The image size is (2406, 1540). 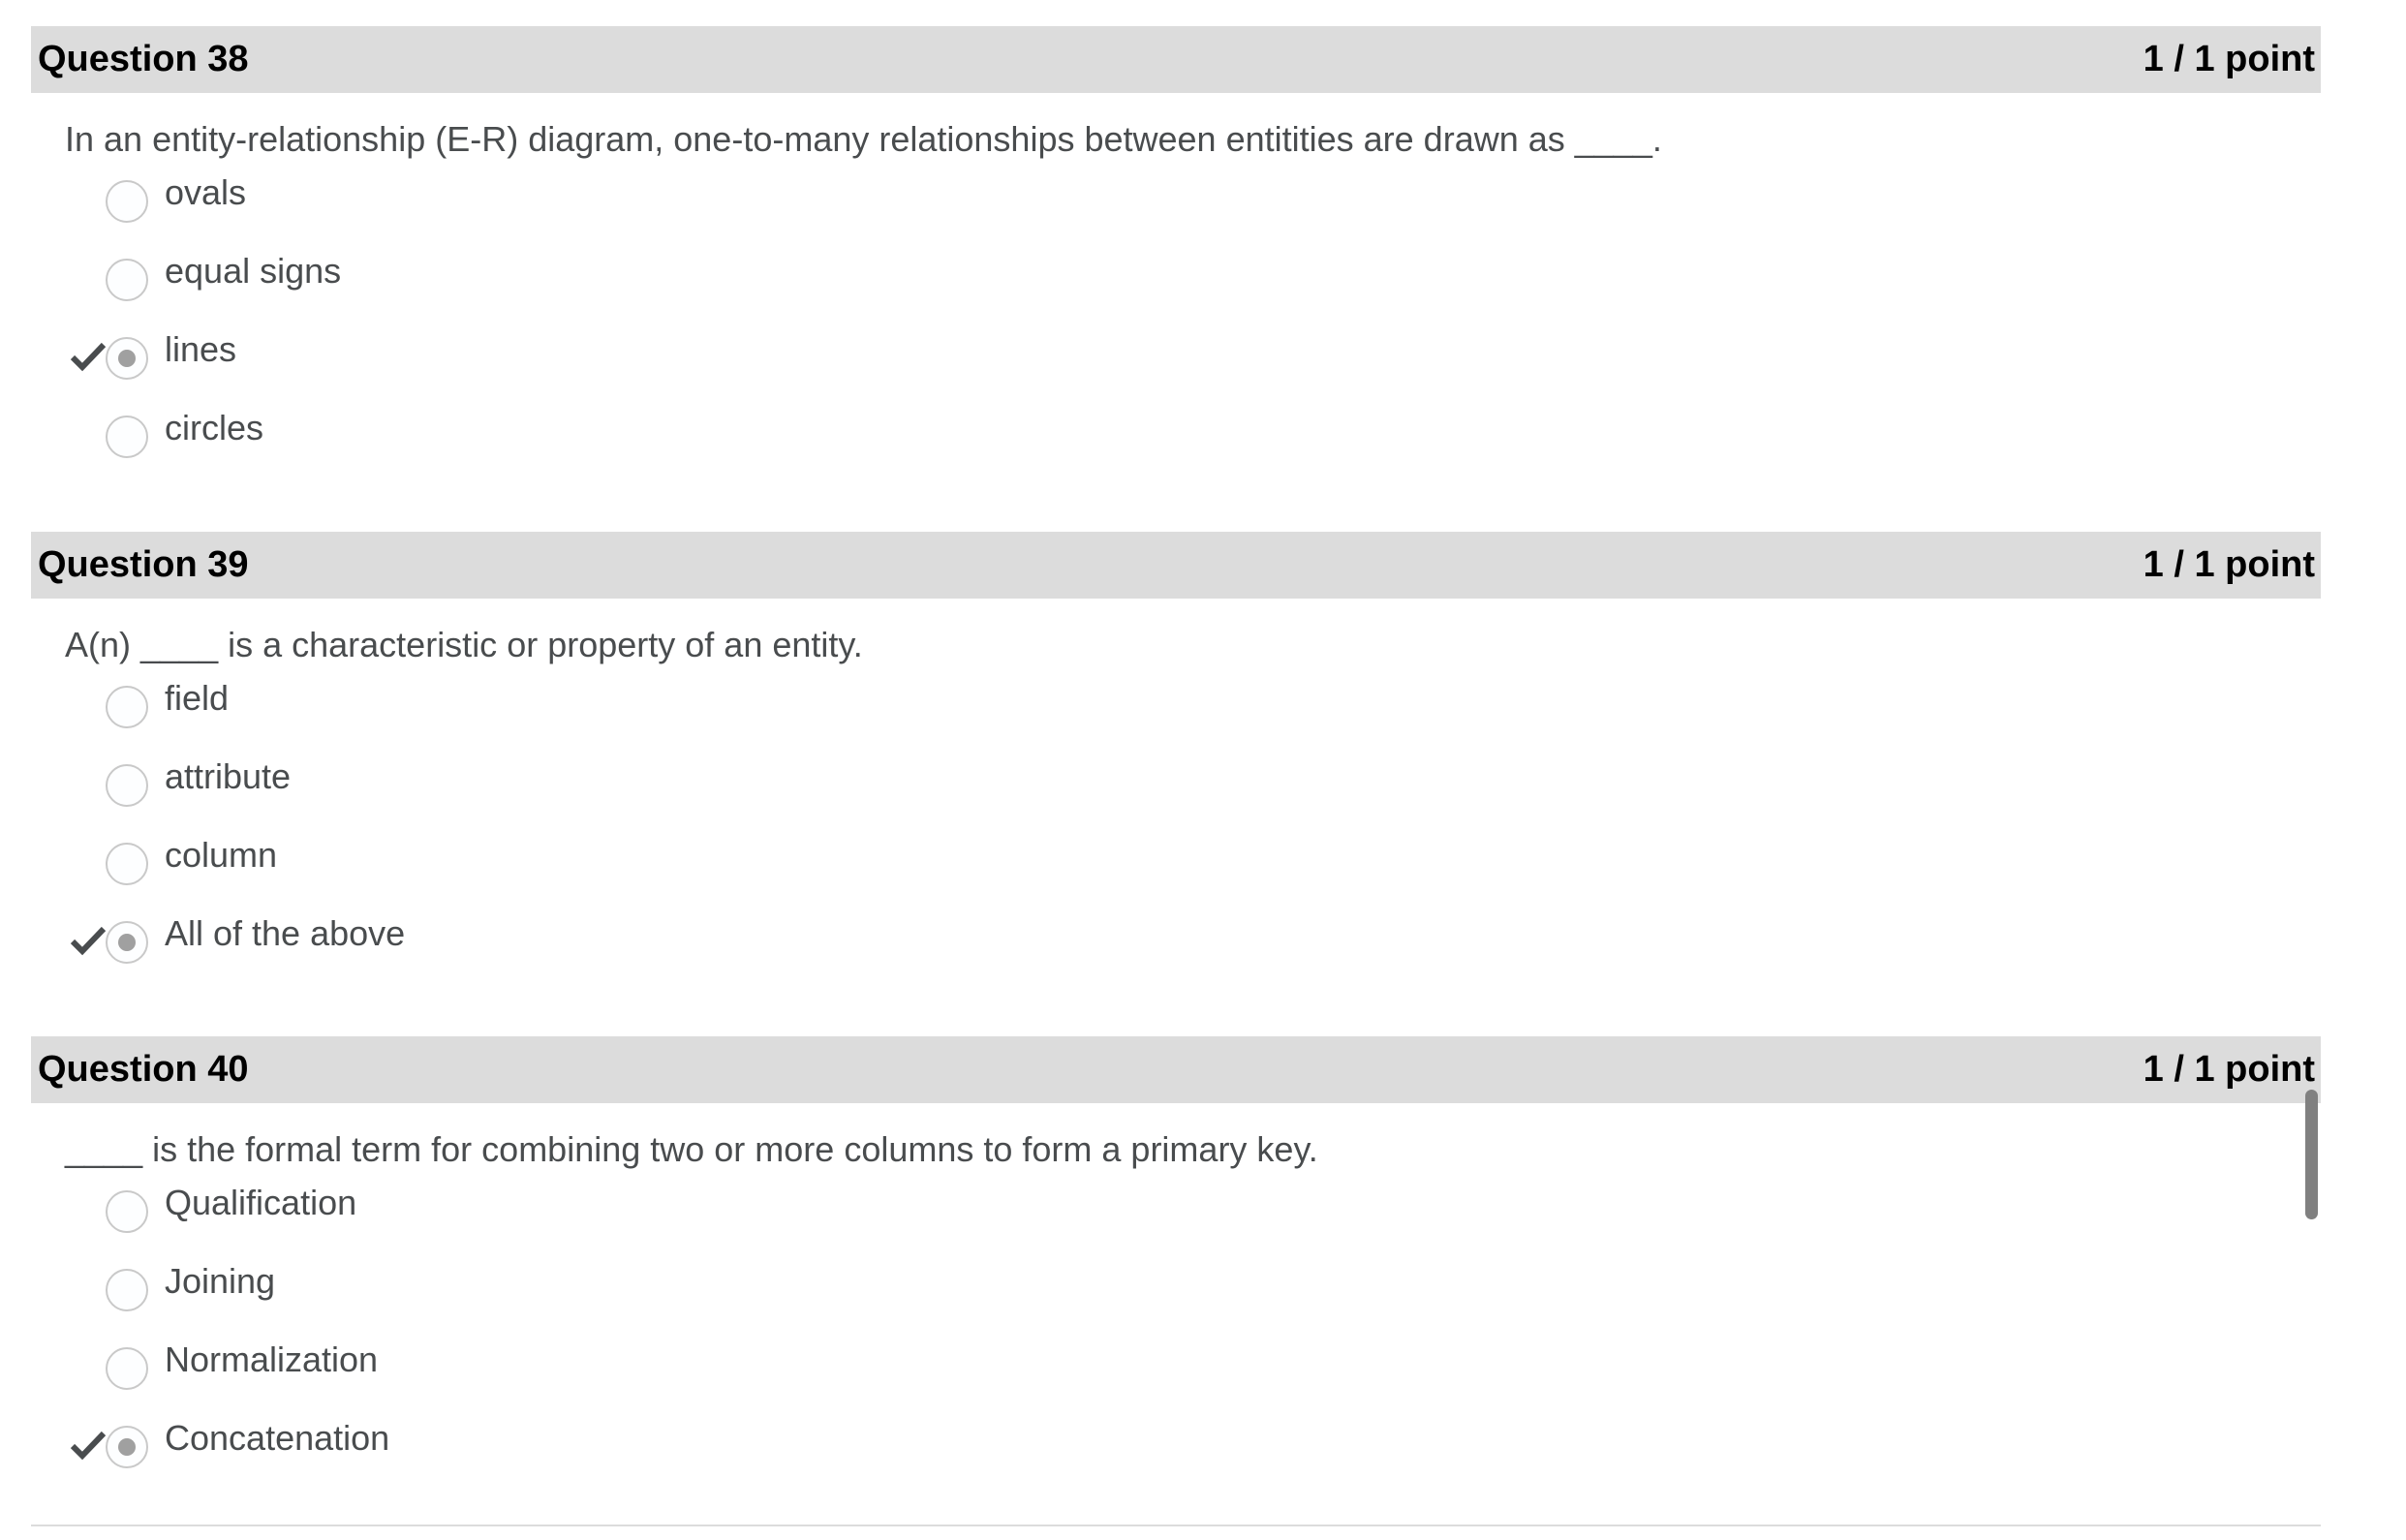 I want to click on scrollbar, so click(x=2311, y=1155).